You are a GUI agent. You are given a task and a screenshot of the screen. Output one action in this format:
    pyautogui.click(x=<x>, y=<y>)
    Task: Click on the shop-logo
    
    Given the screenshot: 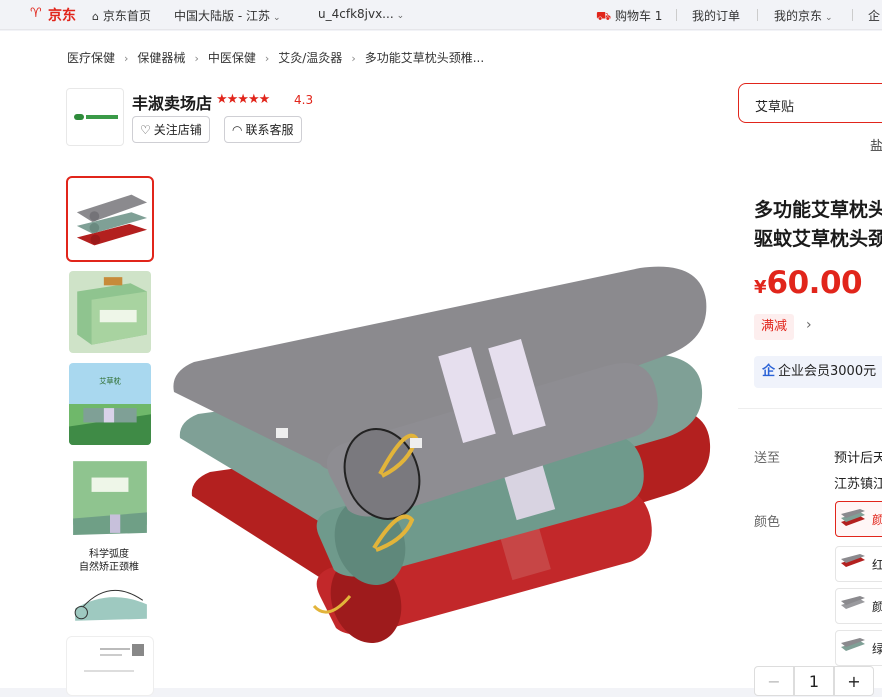 What is the action you would take?
    pyautogui.click(x=95, y=117)
    